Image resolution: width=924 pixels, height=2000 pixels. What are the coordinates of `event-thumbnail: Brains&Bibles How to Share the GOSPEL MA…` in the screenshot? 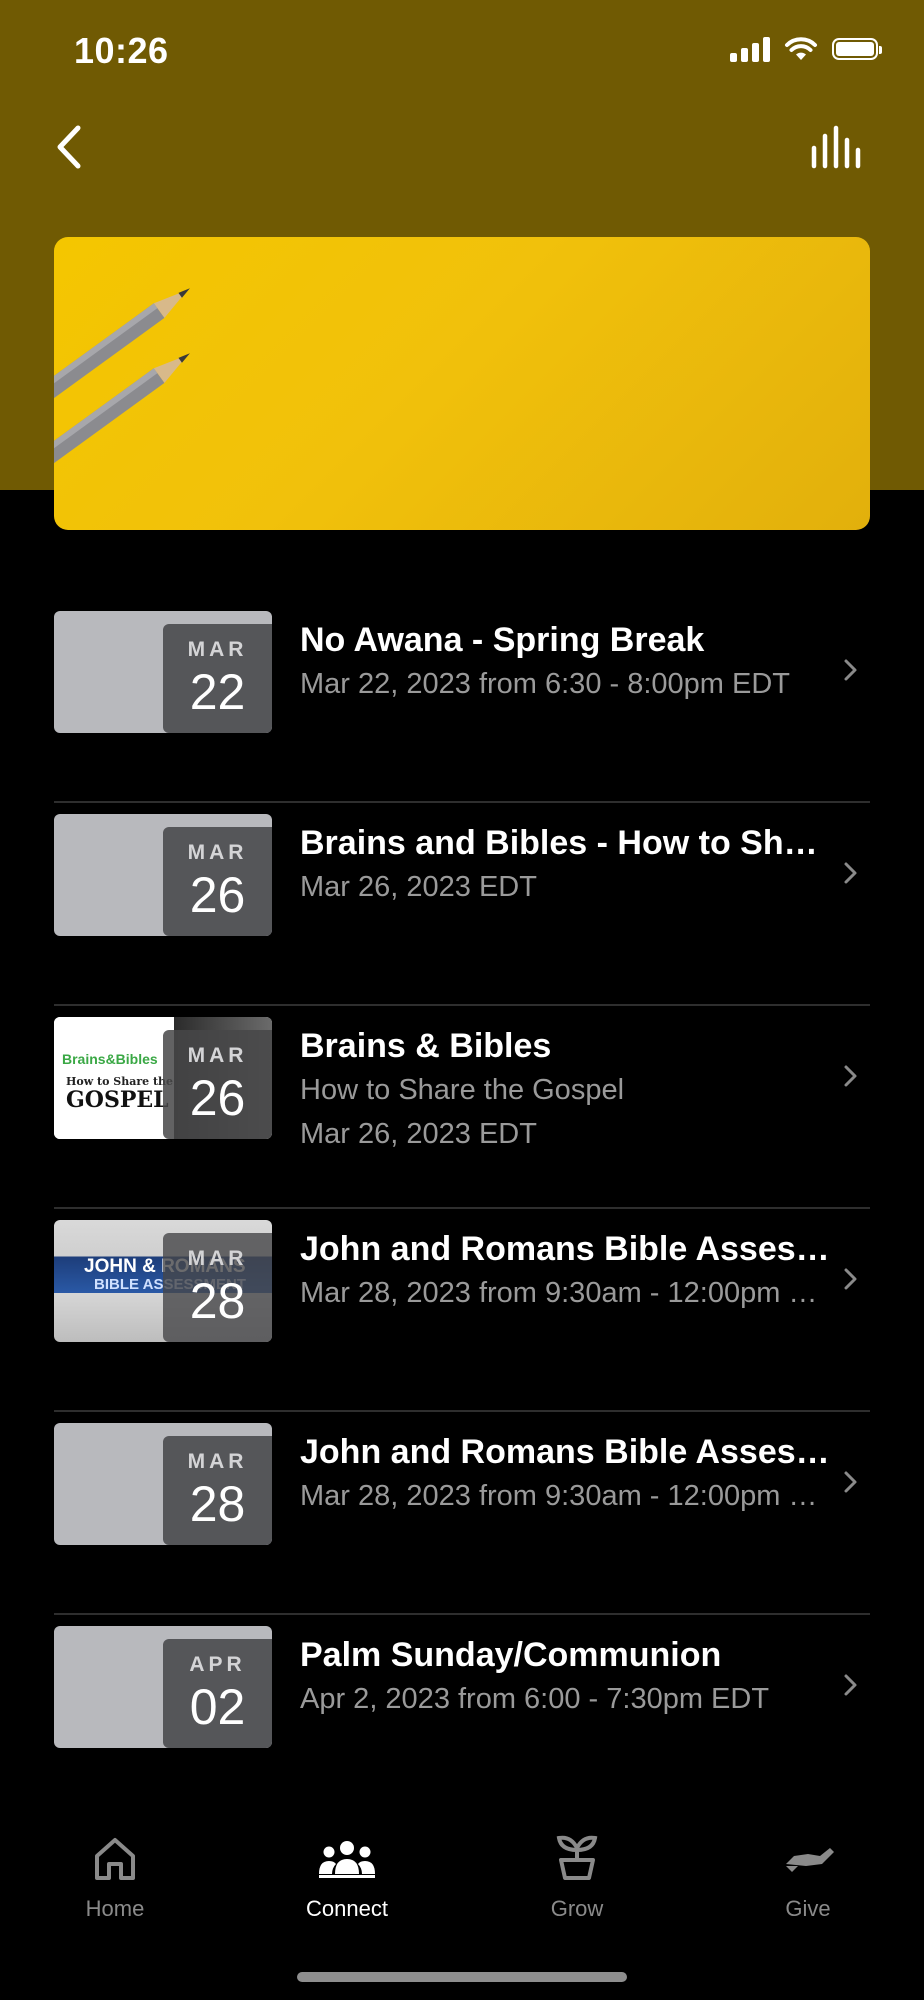 It's located at (163, 1078).